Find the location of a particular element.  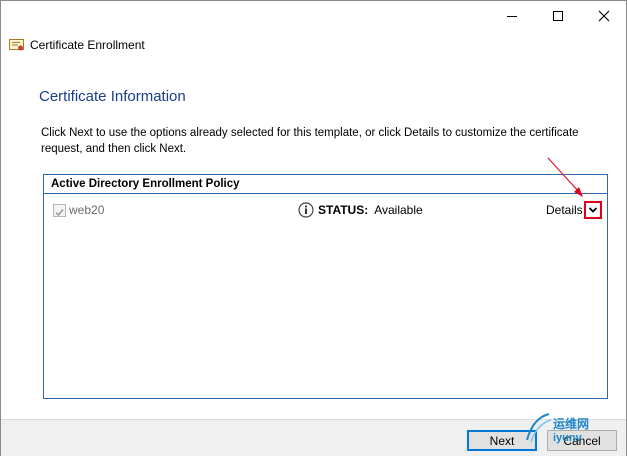

certificate-template-row: web20 STATUS: Available Details is located at coordinates (325, 211).